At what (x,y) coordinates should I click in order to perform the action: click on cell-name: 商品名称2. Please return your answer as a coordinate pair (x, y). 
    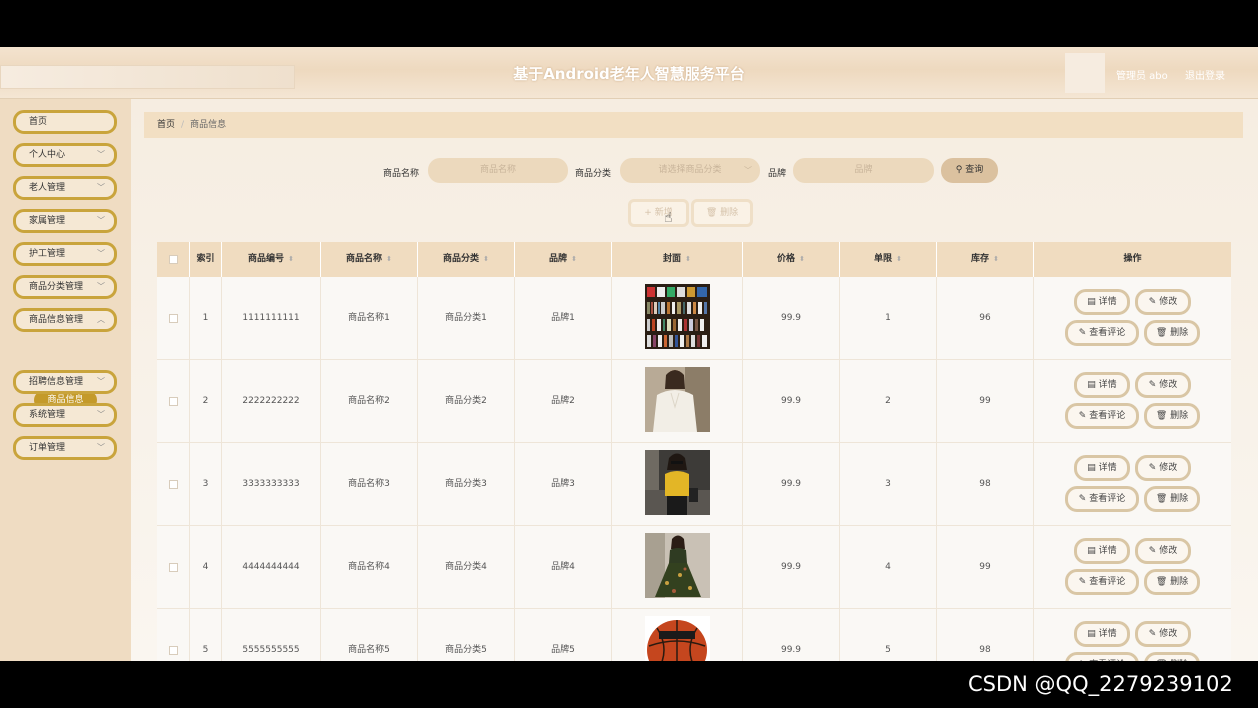
    Looking at the image, I should click on (369, 401).